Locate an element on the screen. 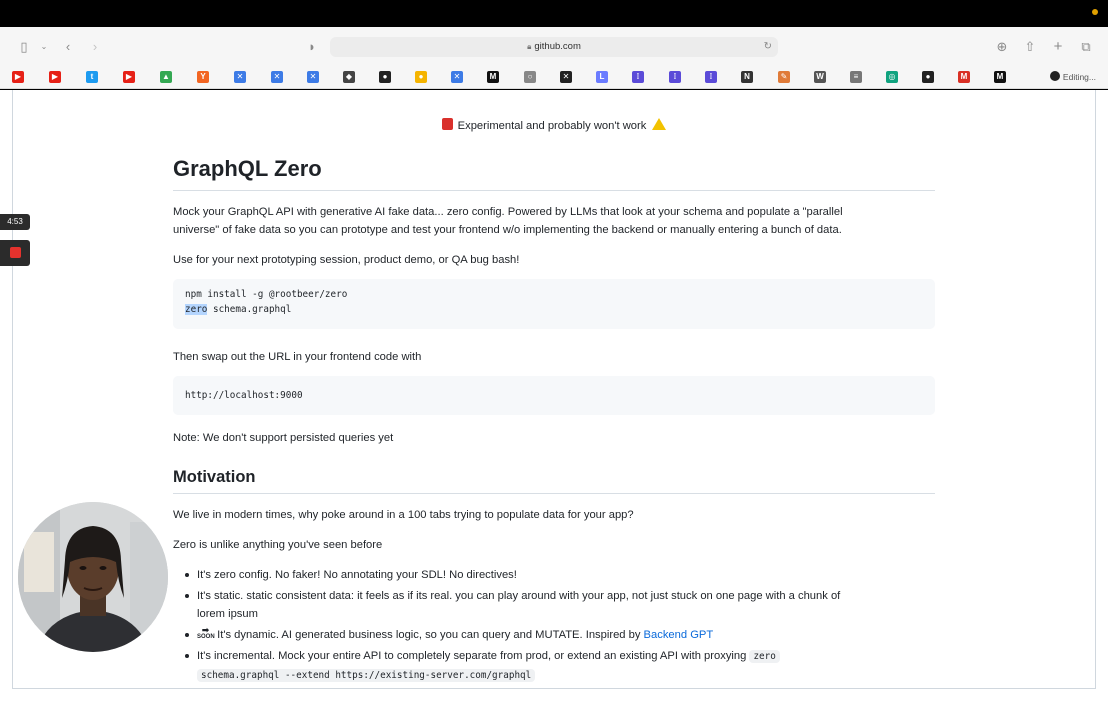 Image resolution: width=1108 pixels, height=720 pixels. favorites-bar: Editing... ▶ ▶ t ▶ ▲ Y ✕ ✕ ✕ ◆ ● ● ✕ M ○ ✕ L ⁞ ⁞ ⁞ N ✎ W ≡ ◎ ● M M is located at coordinates (554, 78).